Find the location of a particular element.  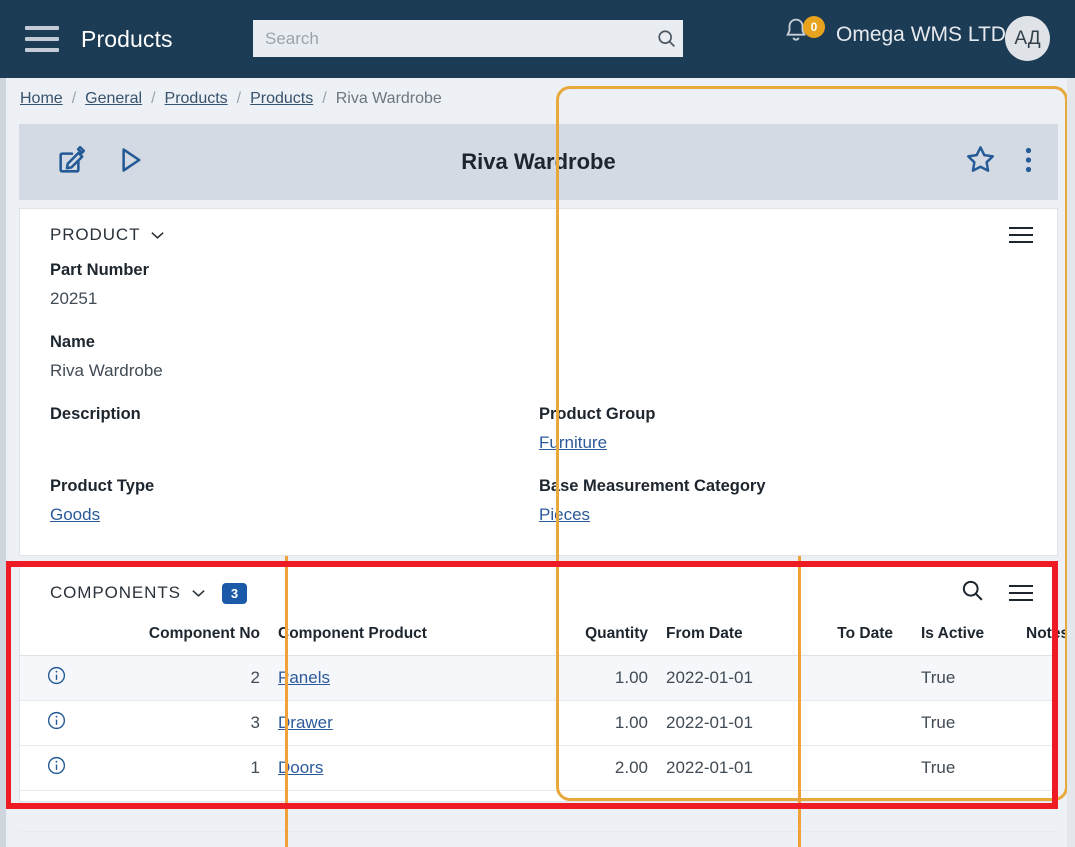

product-section-header: PRODUCT is located at coordinates (538, 235).